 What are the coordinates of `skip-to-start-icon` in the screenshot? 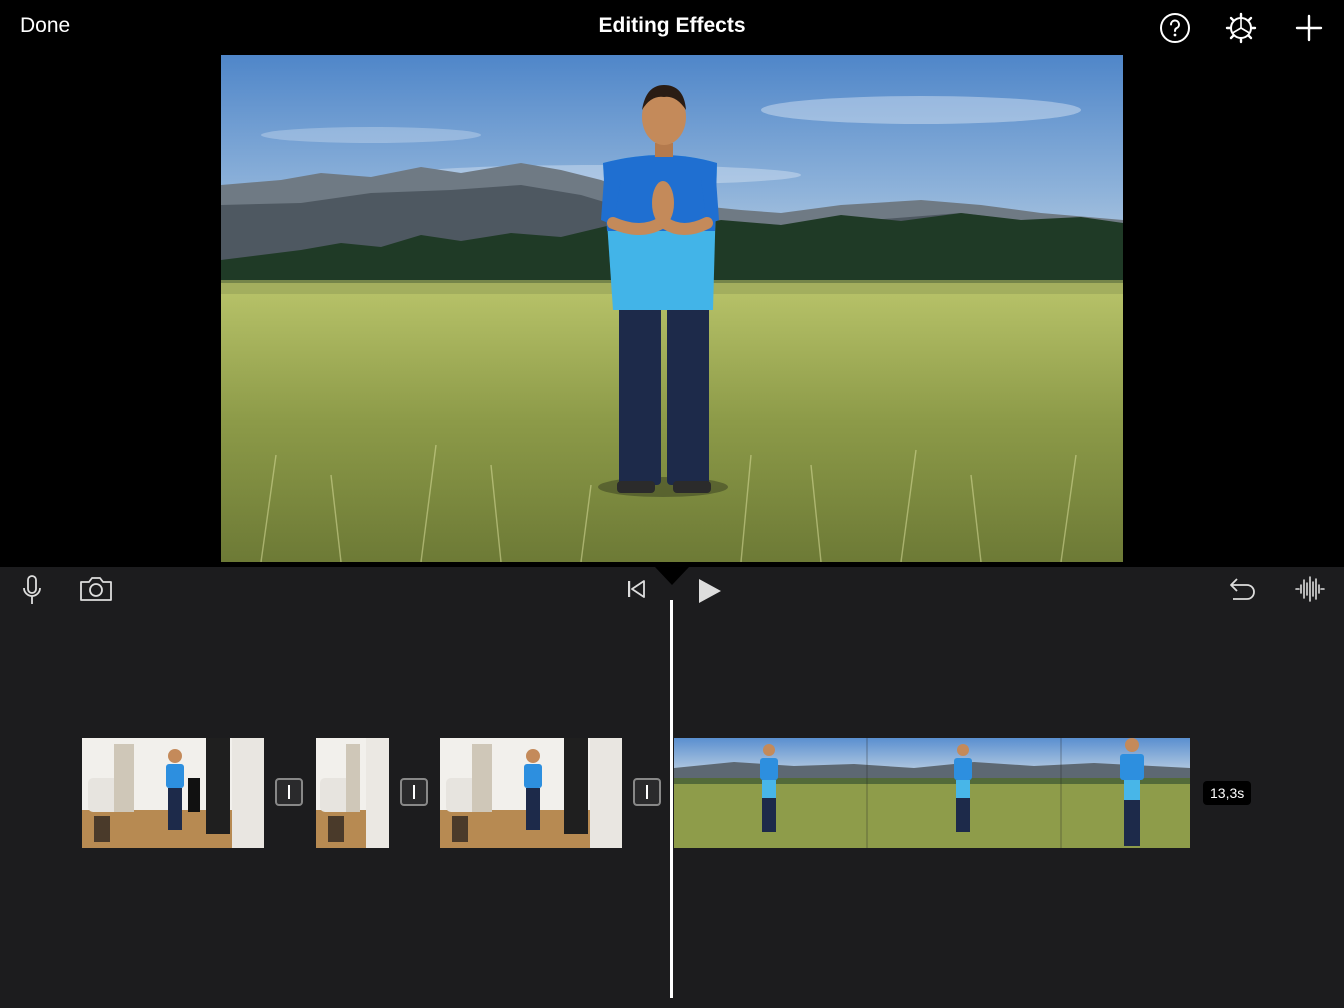 It's located at (636, 589).